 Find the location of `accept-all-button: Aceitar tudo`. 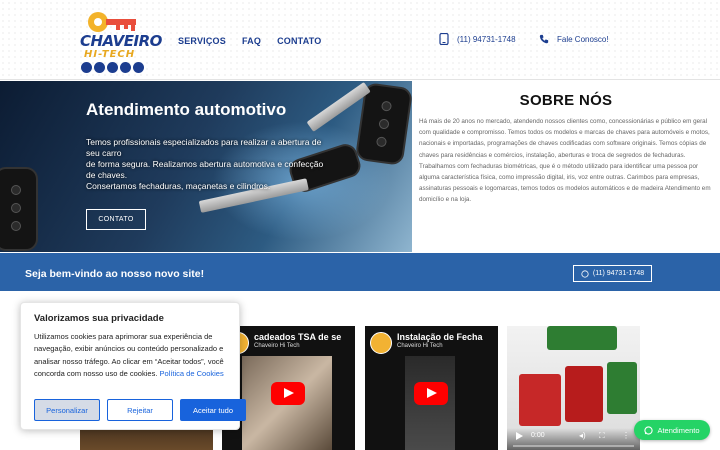

accept-all-button: Aceitar tudo is located at coordinates (213, 410).